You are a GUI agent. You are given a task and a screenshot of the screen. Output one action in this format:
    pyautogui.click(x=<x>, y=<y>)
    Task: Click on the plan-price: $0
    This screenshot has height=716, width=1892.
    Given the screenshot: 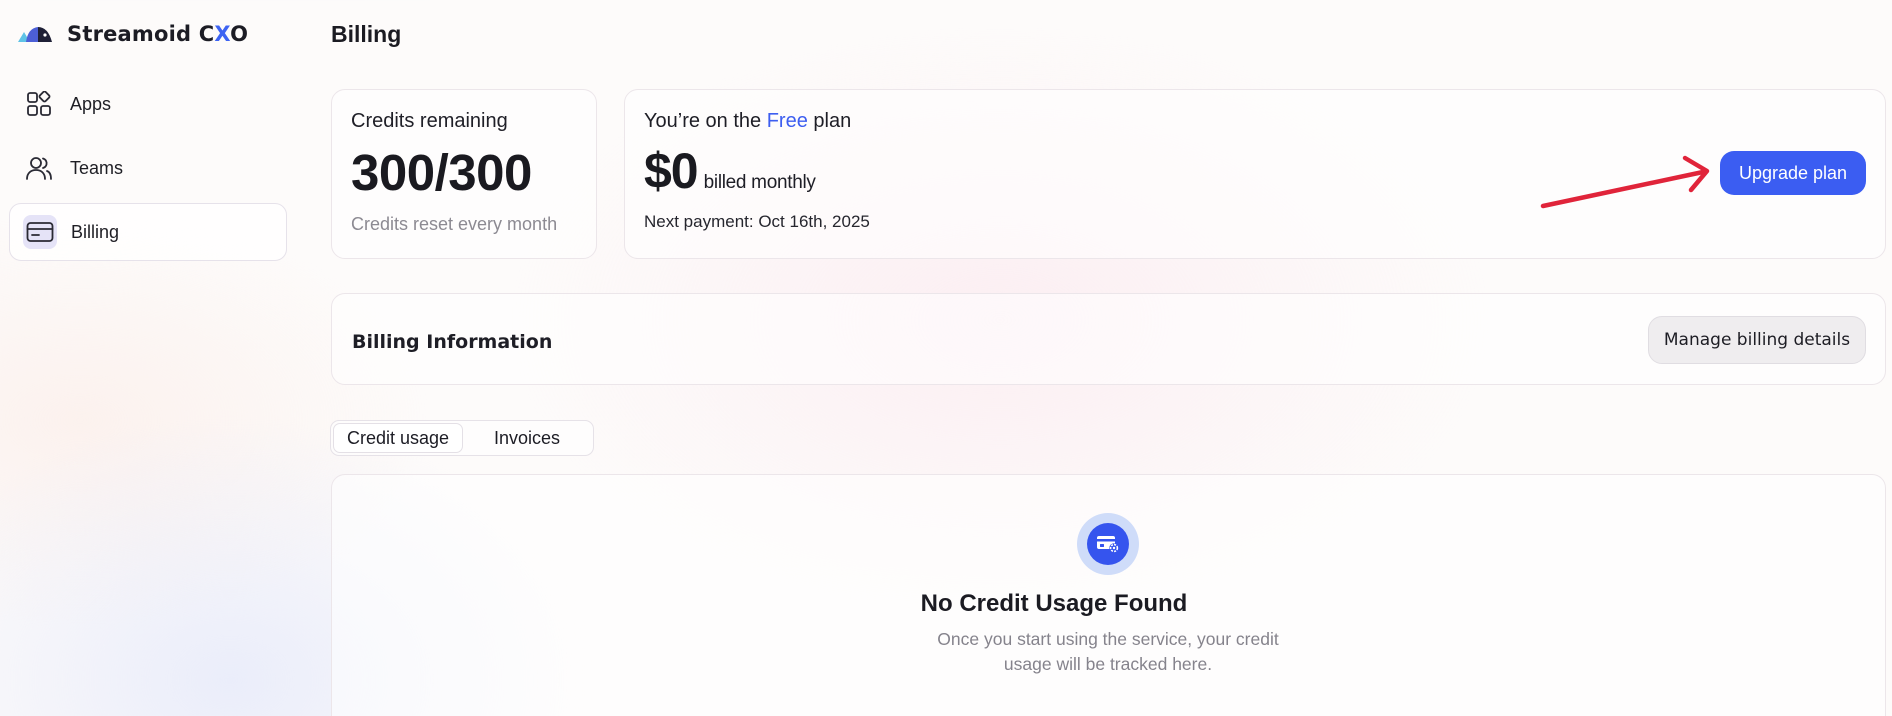 What is the action you would take?
    pyautogui.click(x=671, y=171)
    